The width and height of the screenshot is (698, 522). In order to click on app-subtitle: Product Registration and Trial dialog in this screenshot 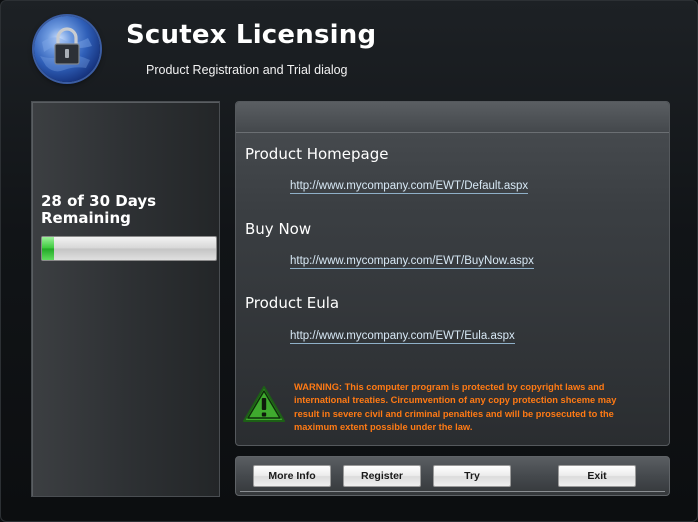, I will do `click(247, 70)`.